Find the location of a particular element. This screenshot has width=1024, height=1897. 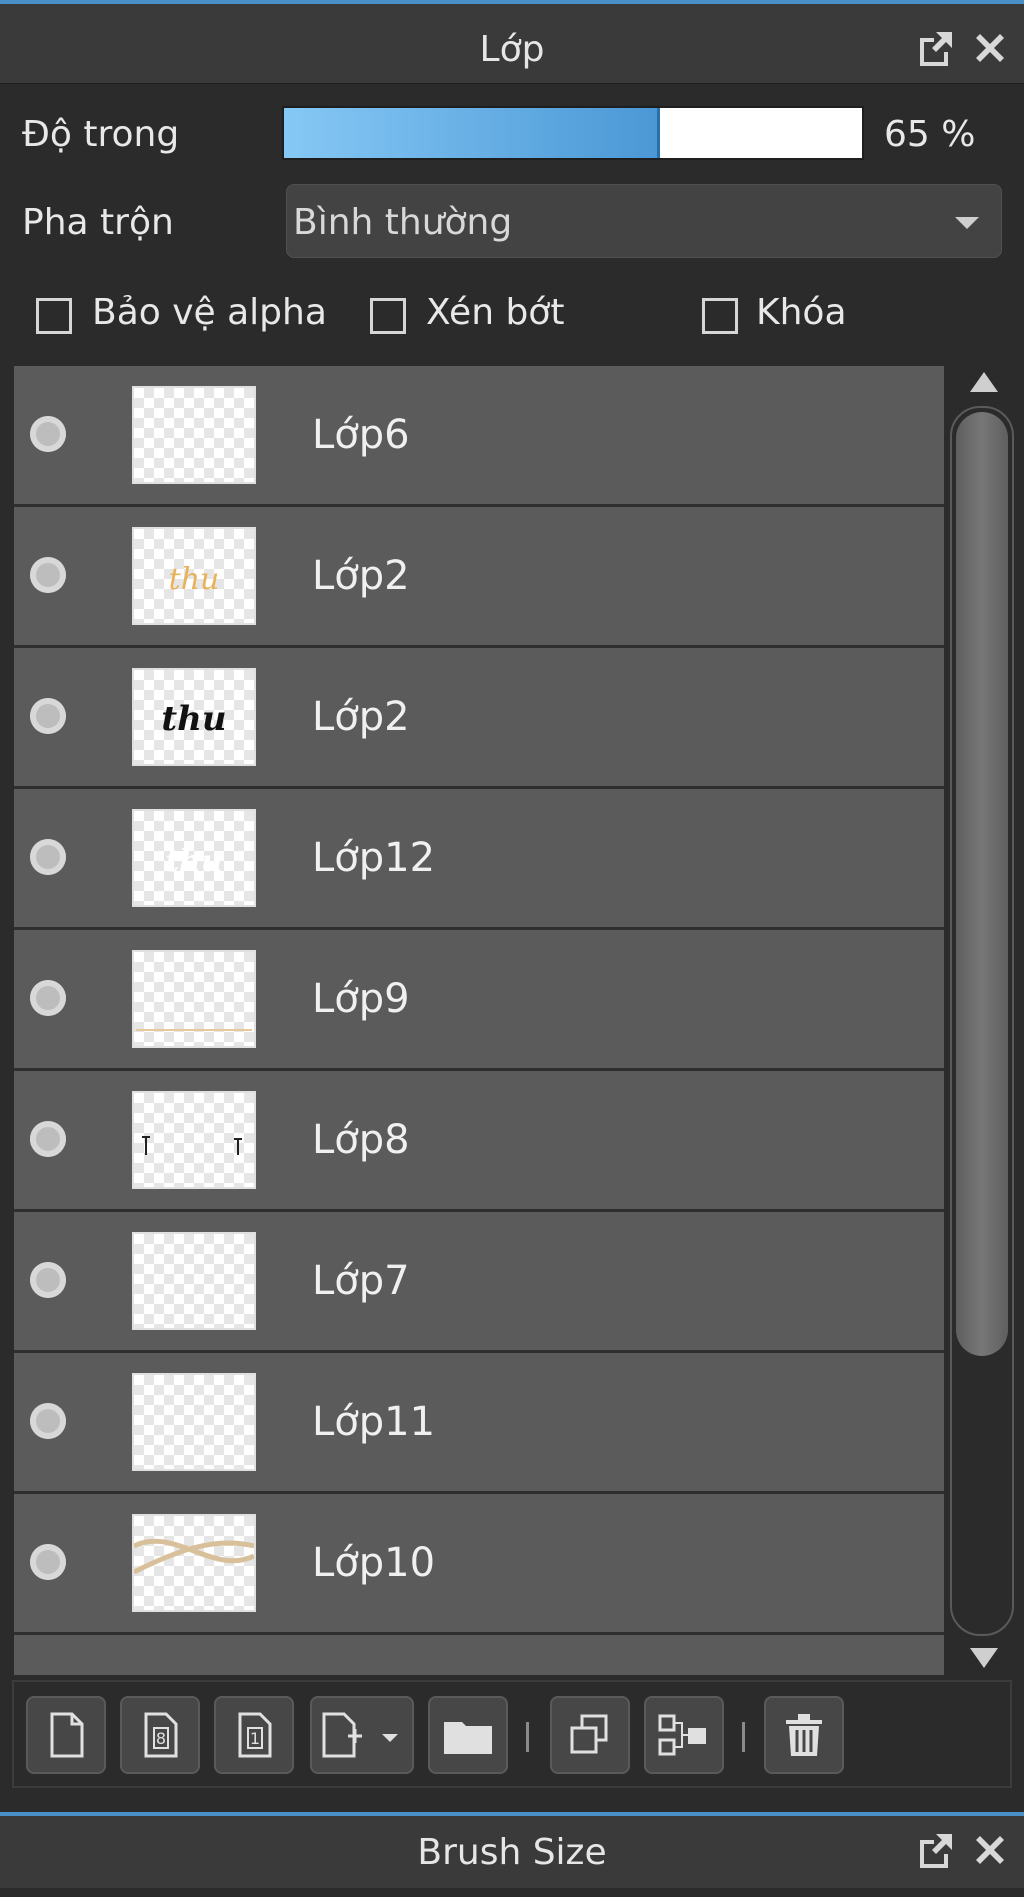

blend-mode-select: Bình thường is located at coordinates (644, 221).